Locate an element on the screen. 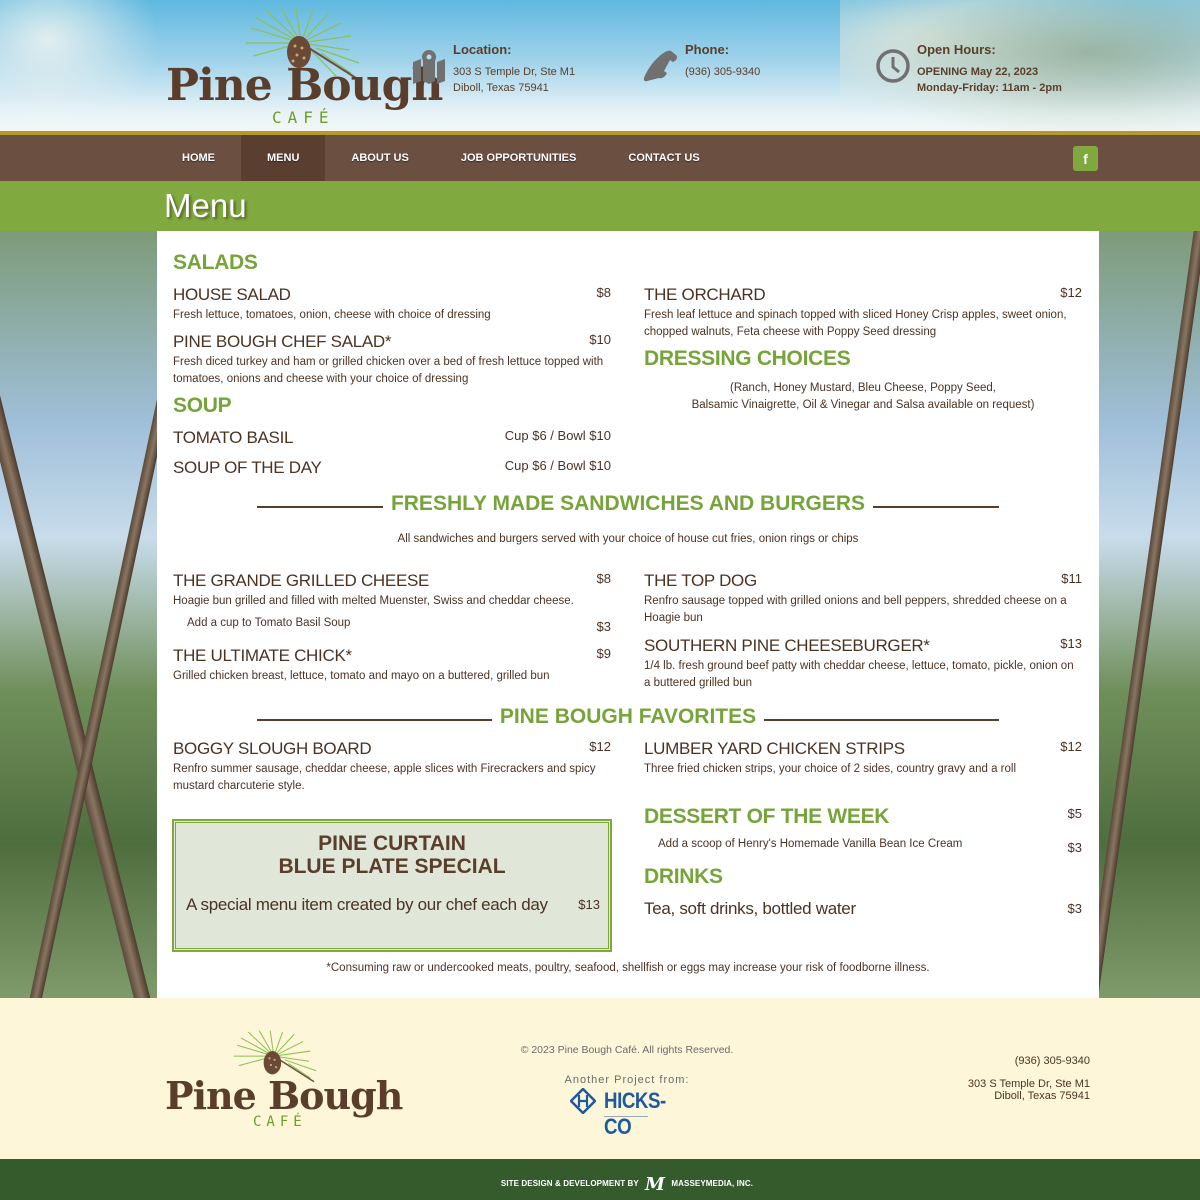 This screenshot has width=1200, height=1200. footer-phone: (936) 305-9340 is located at coordinates (1052, 1061).